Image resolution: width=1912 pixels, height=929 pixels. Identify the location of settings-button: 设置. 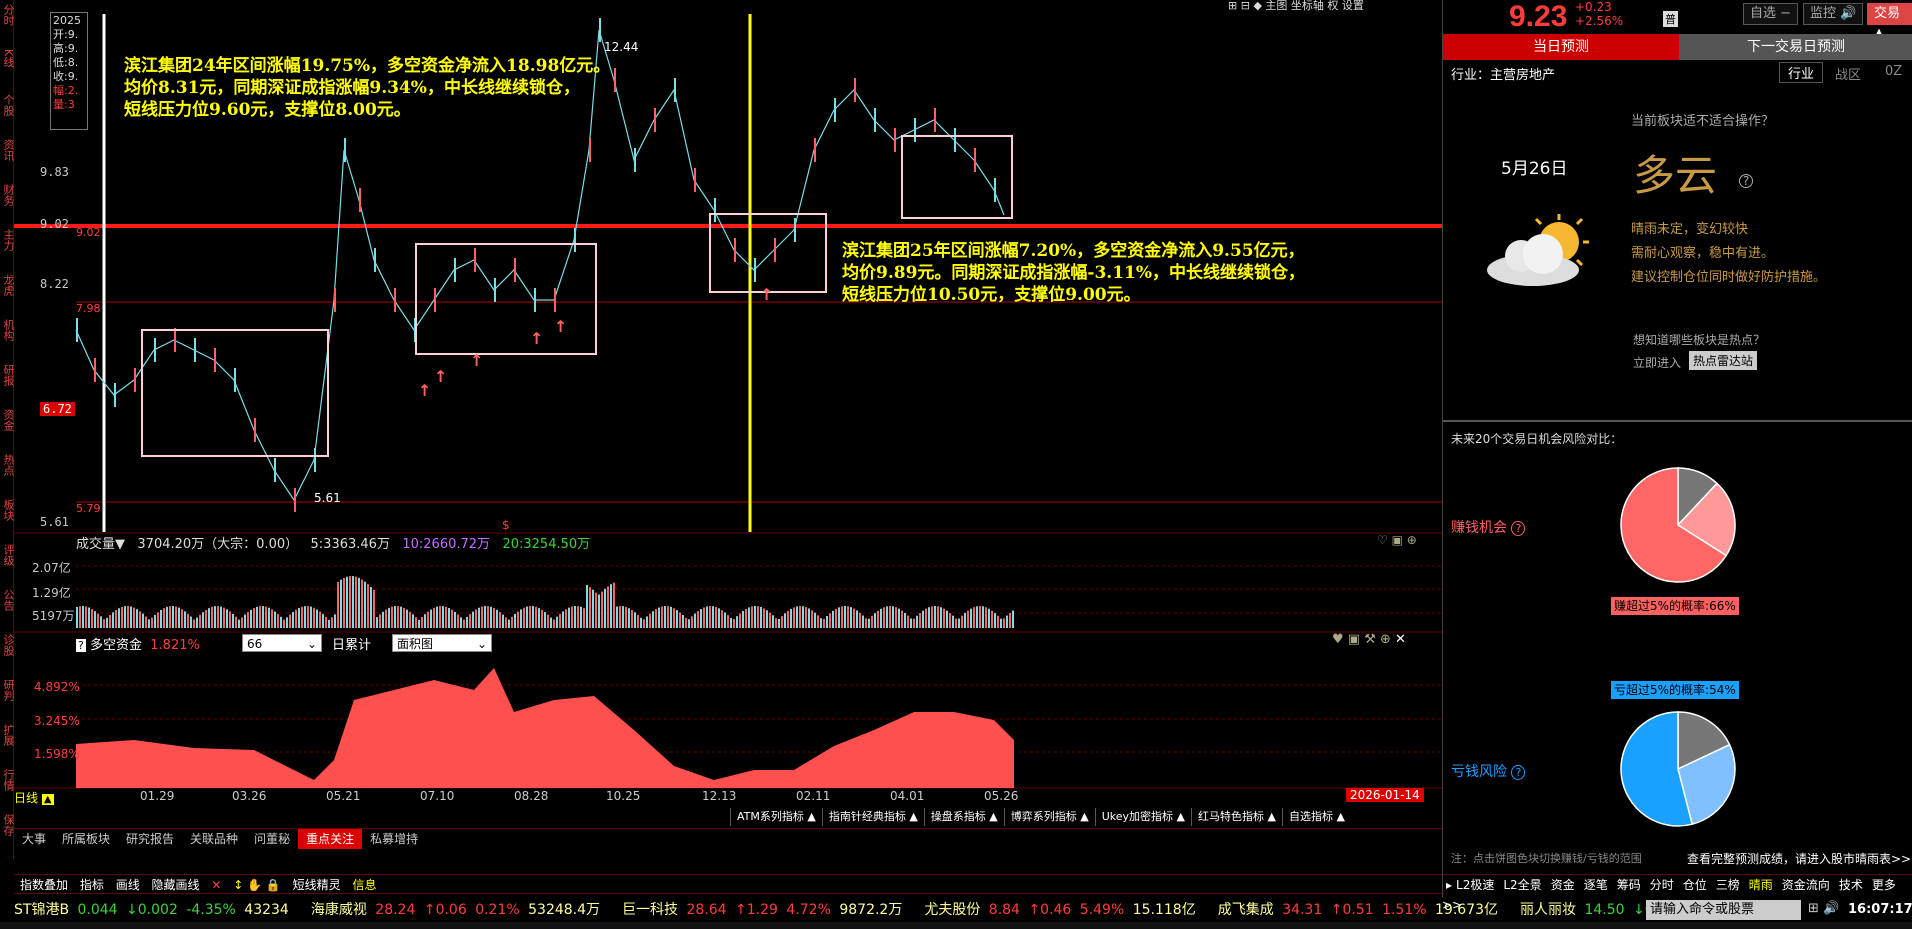
(1353, 6).